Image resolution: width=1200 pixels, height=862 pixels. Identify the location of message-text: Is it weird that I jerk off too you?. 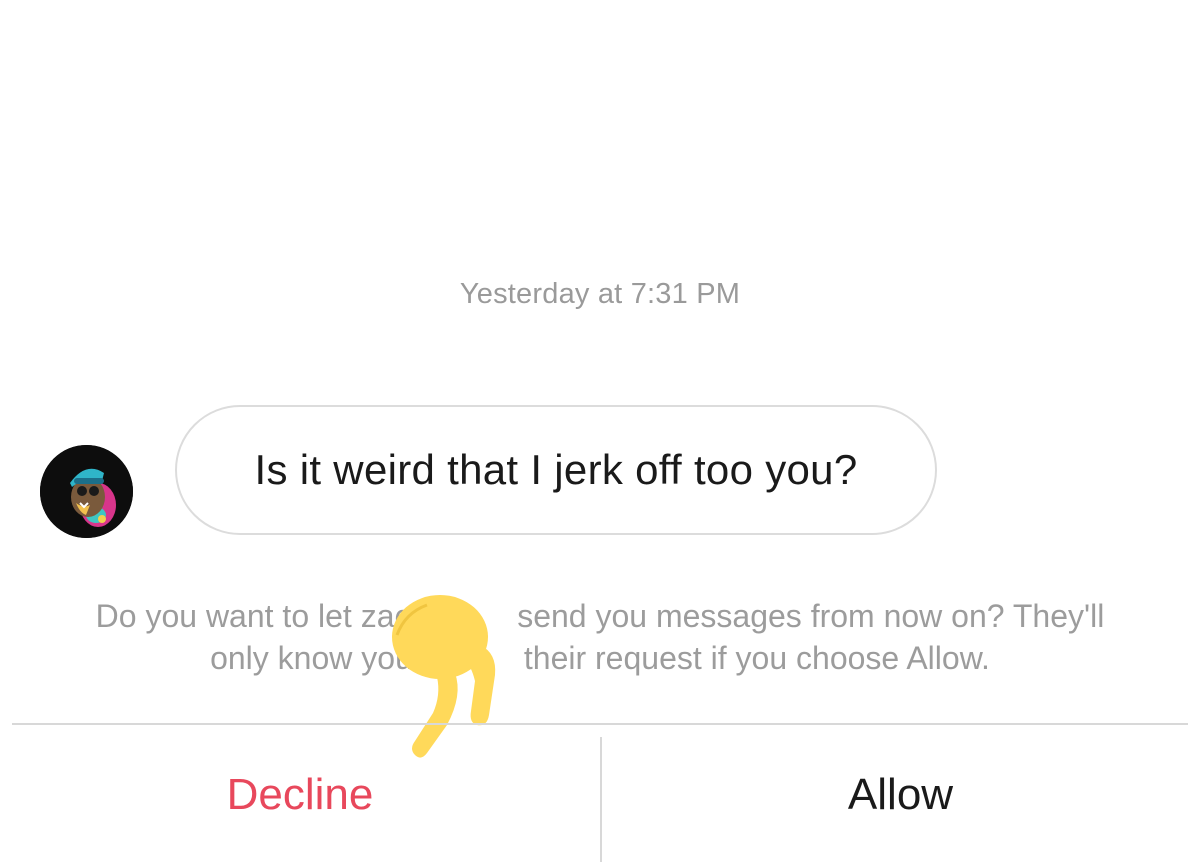
(556, 469).